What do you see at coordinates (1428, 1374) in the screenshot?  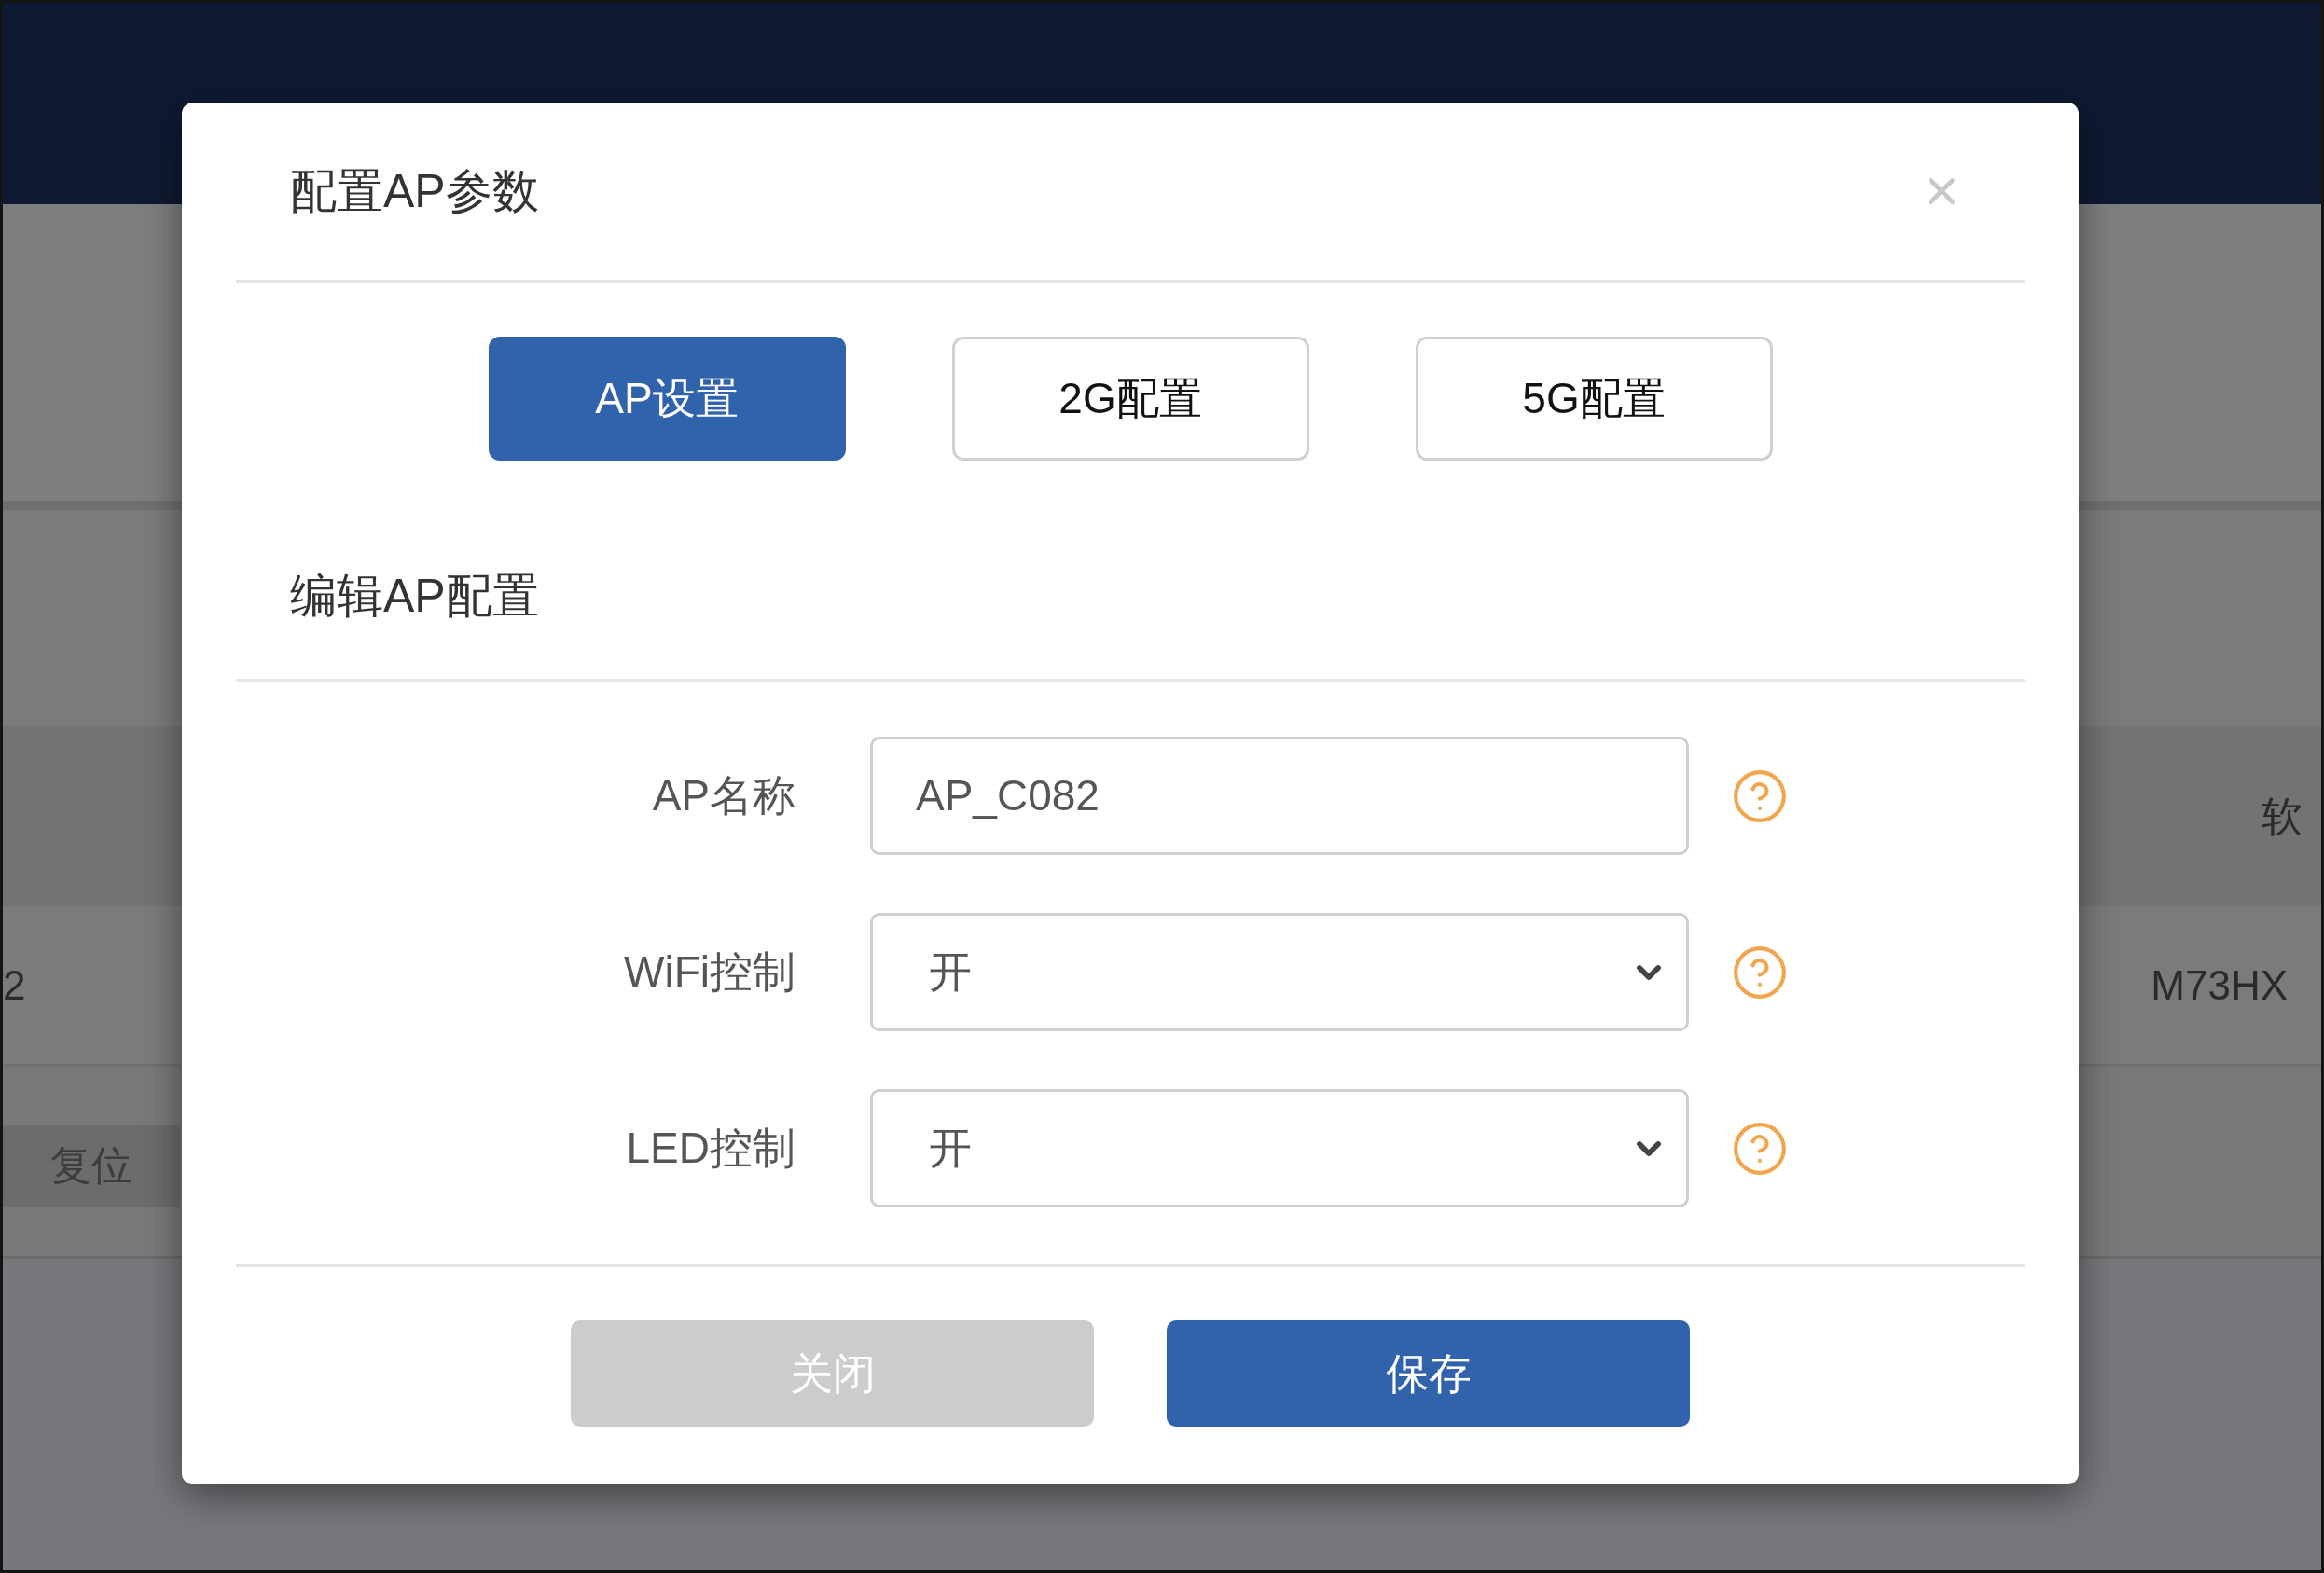 I see `dialog-button: 保存` at bounding box center [1428, 1374].